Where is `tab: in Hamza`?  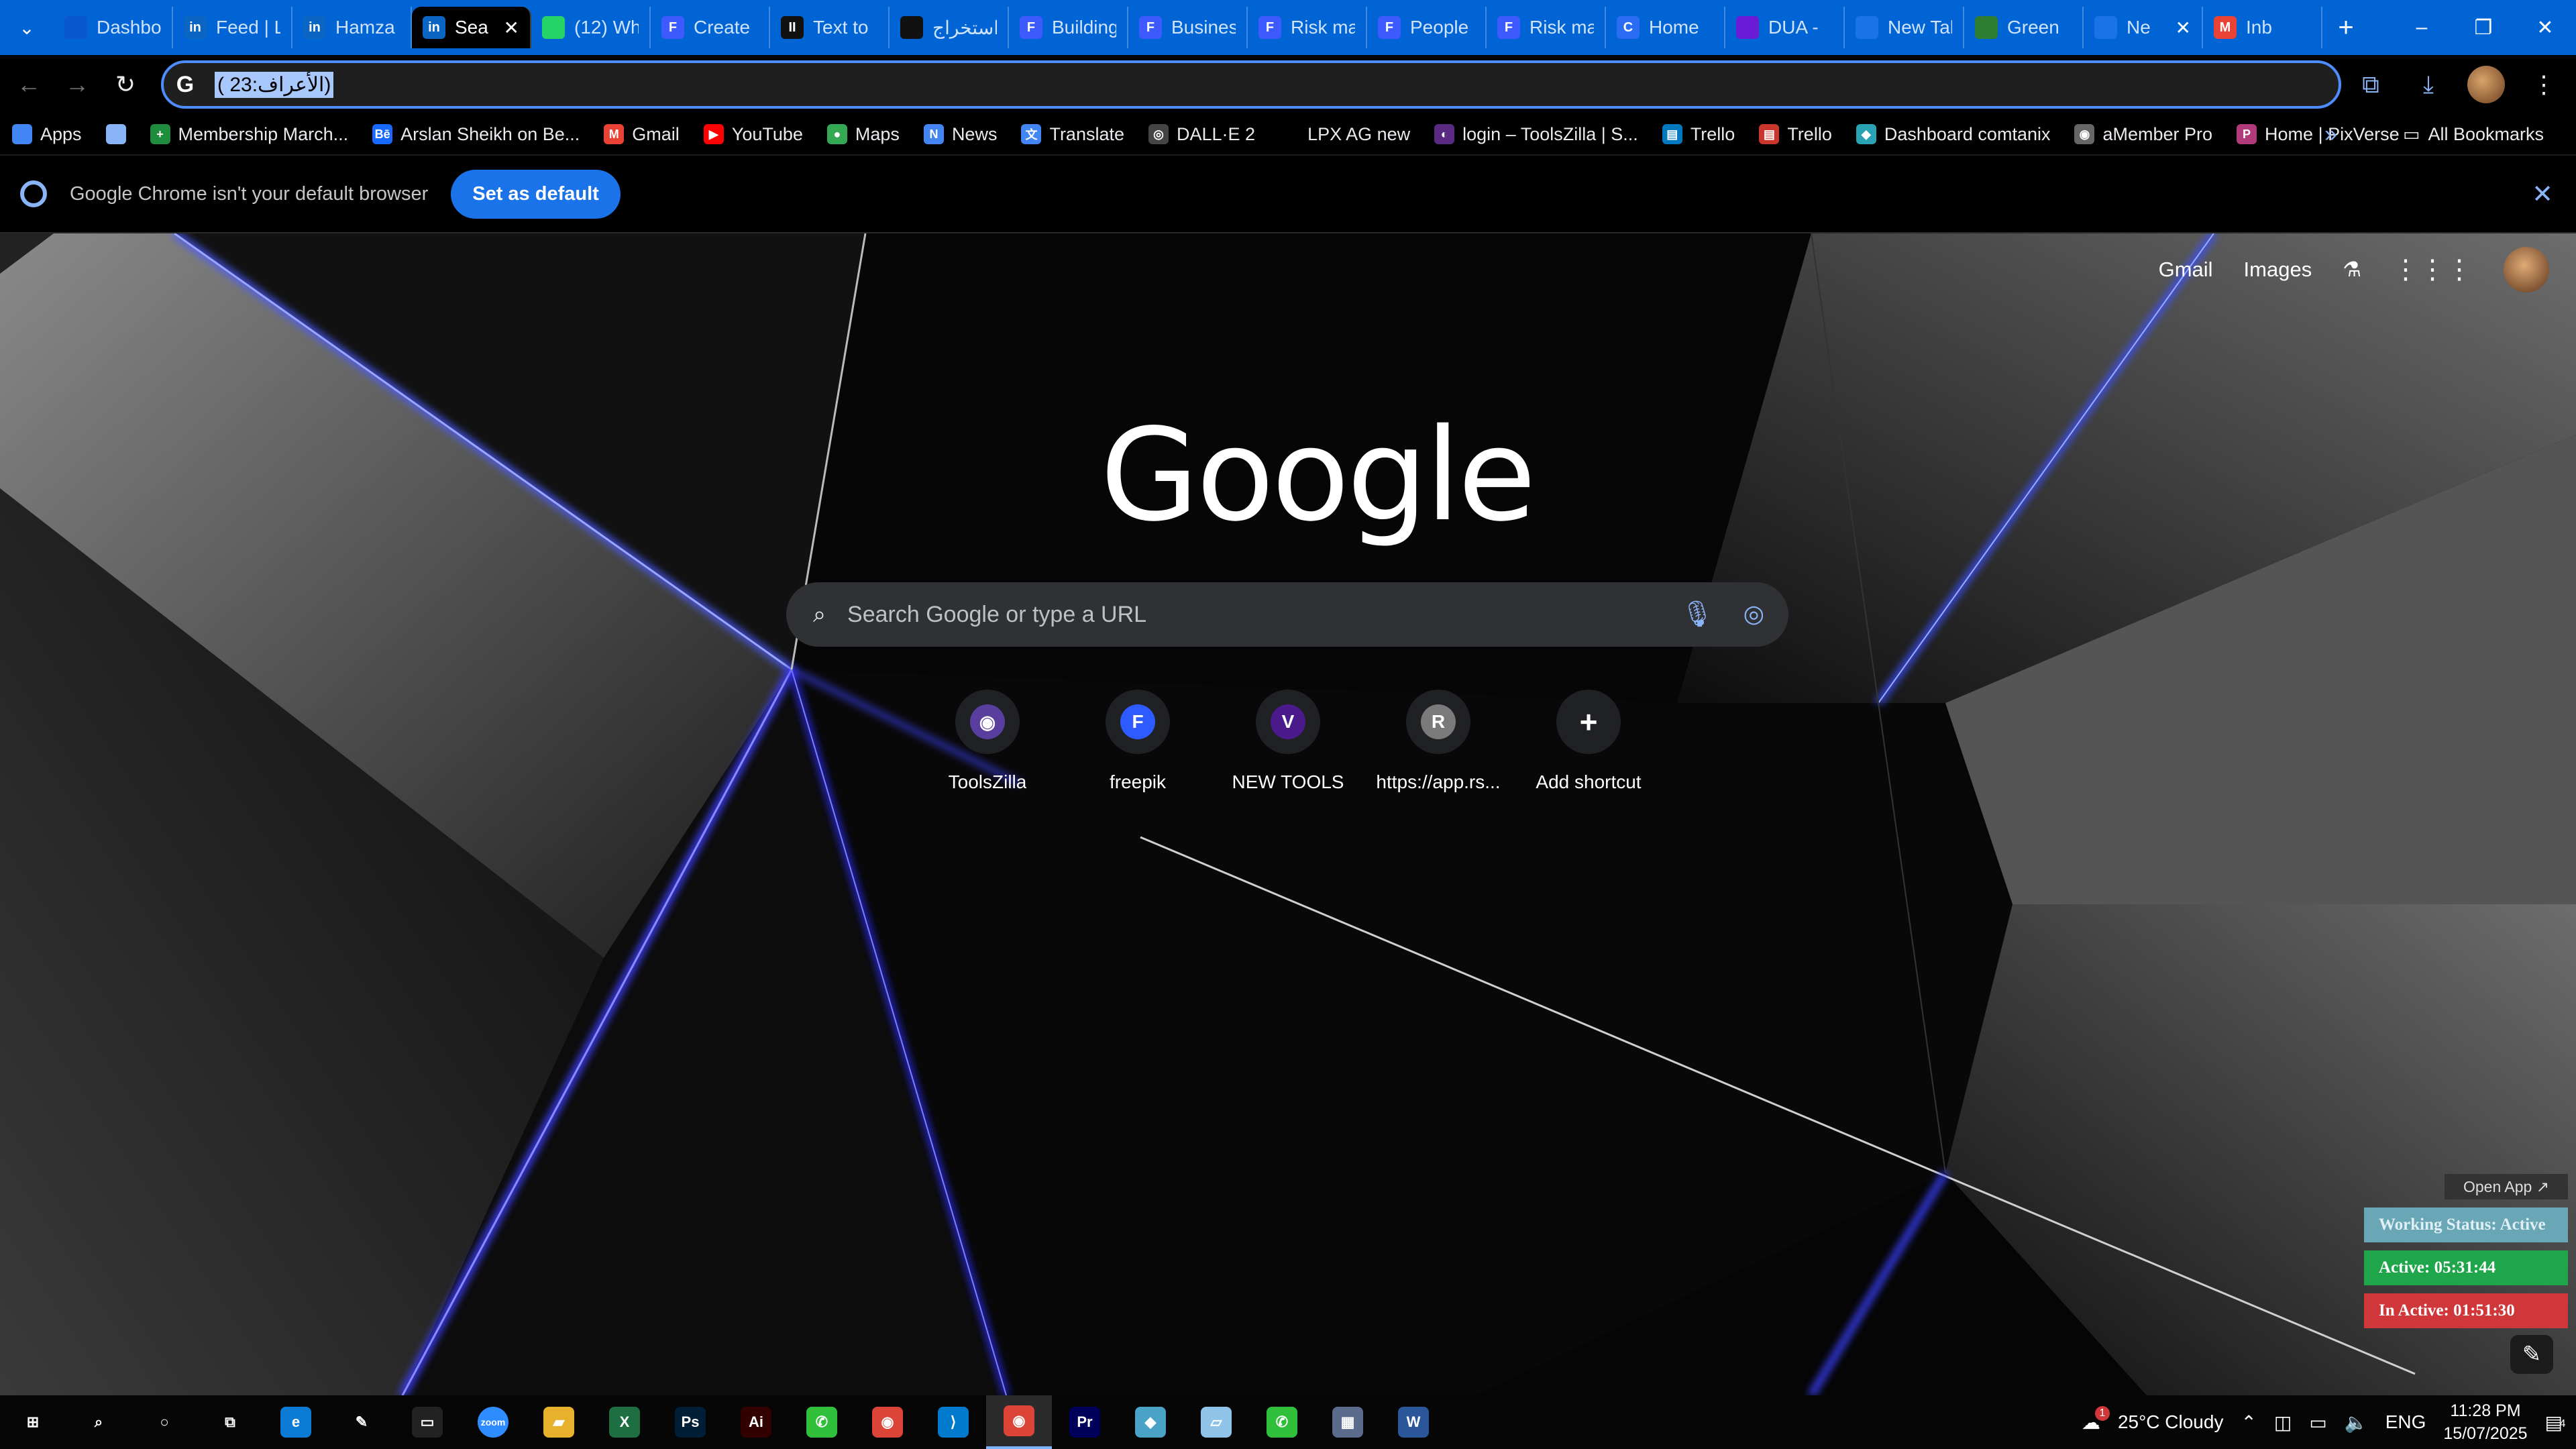 tab: in Hamza is located at coordinates (352, 27).